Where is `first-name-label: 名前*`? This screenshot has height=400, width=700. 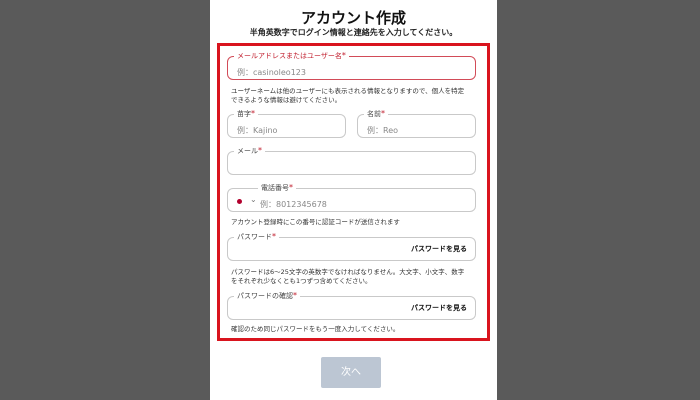 first-name-label: 名前* is located at coordinates (376, 114).